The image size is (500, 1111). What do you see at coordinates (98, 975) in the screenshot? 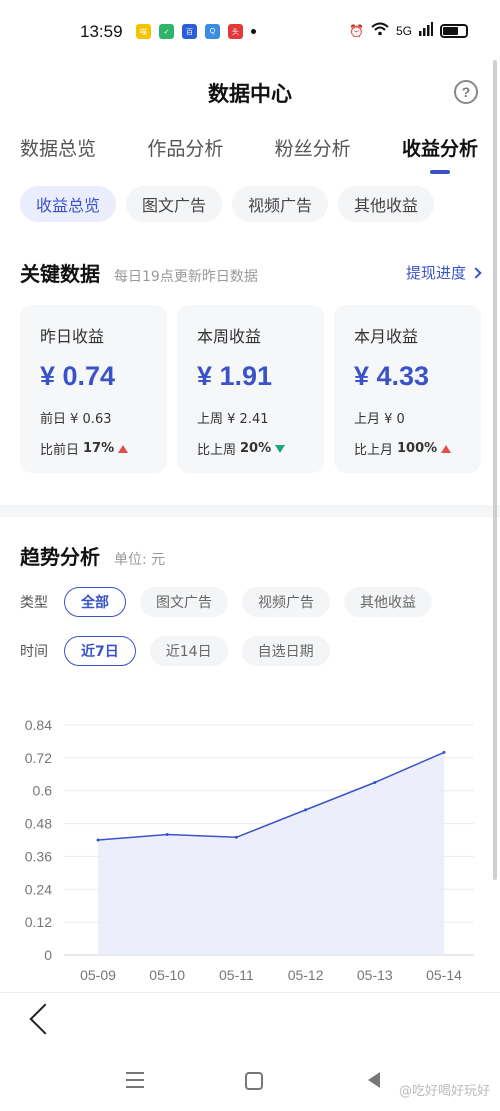
I see `x-tick-label: 05-09` at bounding box center [98, 975].